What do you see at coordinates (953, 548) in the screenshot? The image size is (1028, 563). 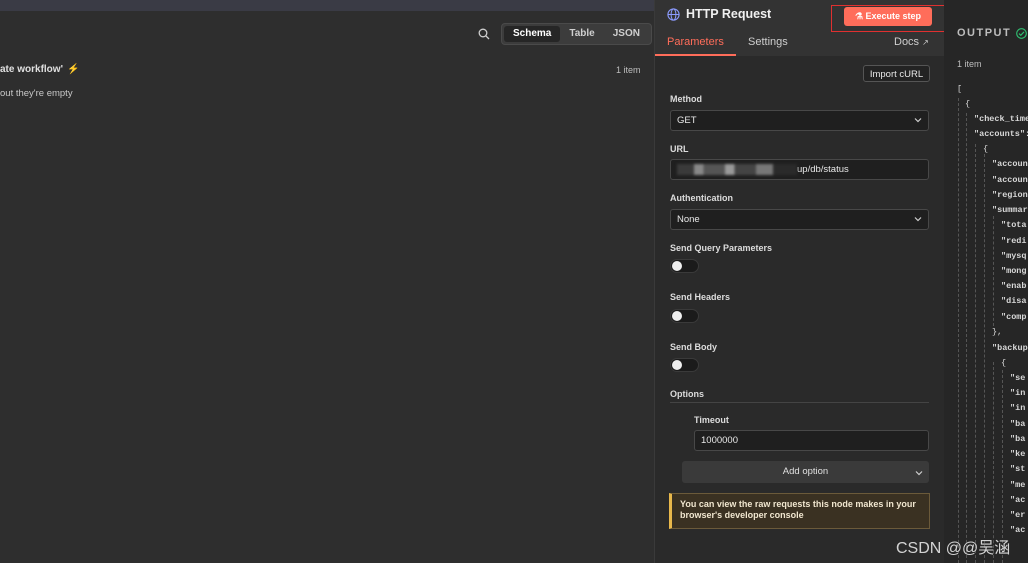 I see `watermark: CSDN @@吴涵` at bounding box center [953, 548].